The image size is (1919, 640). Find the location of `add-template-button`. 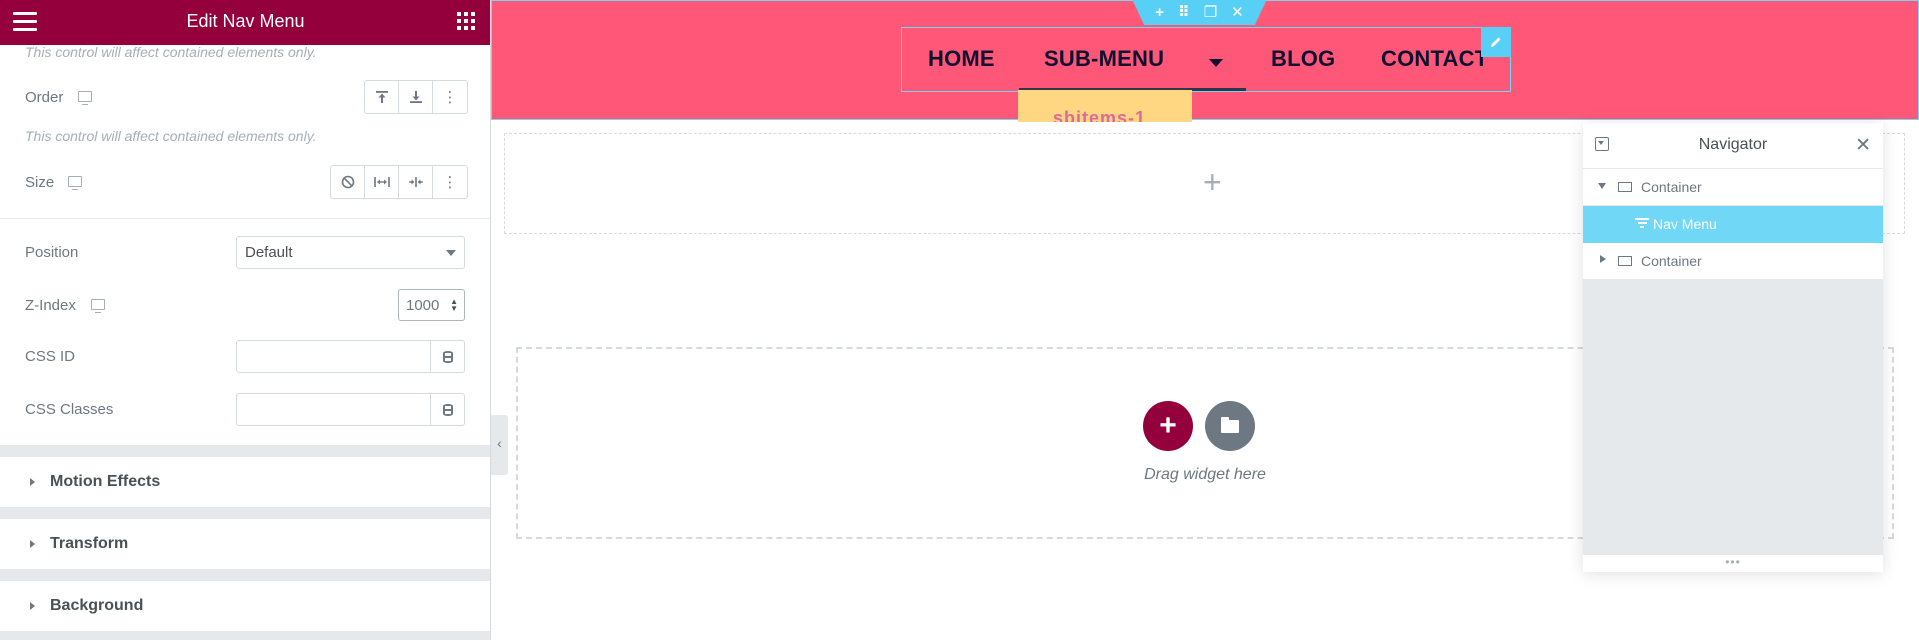

add-template-button is located at coordinates (1230, 426).